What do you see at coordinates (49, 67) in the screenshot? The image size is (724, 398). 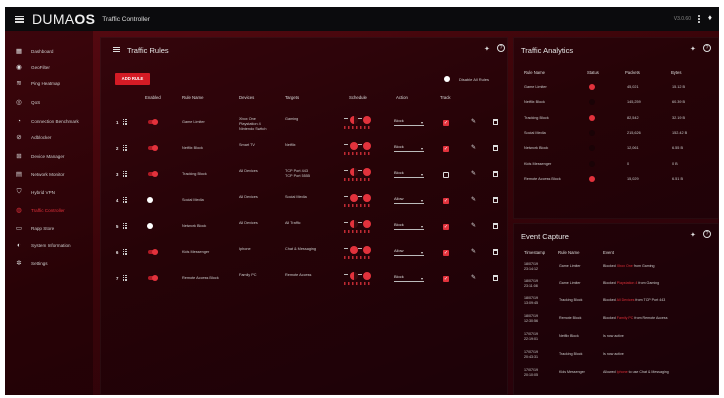 I see `sidebar-item: ◉ GeoFilter` at bounding box center [49, 67].